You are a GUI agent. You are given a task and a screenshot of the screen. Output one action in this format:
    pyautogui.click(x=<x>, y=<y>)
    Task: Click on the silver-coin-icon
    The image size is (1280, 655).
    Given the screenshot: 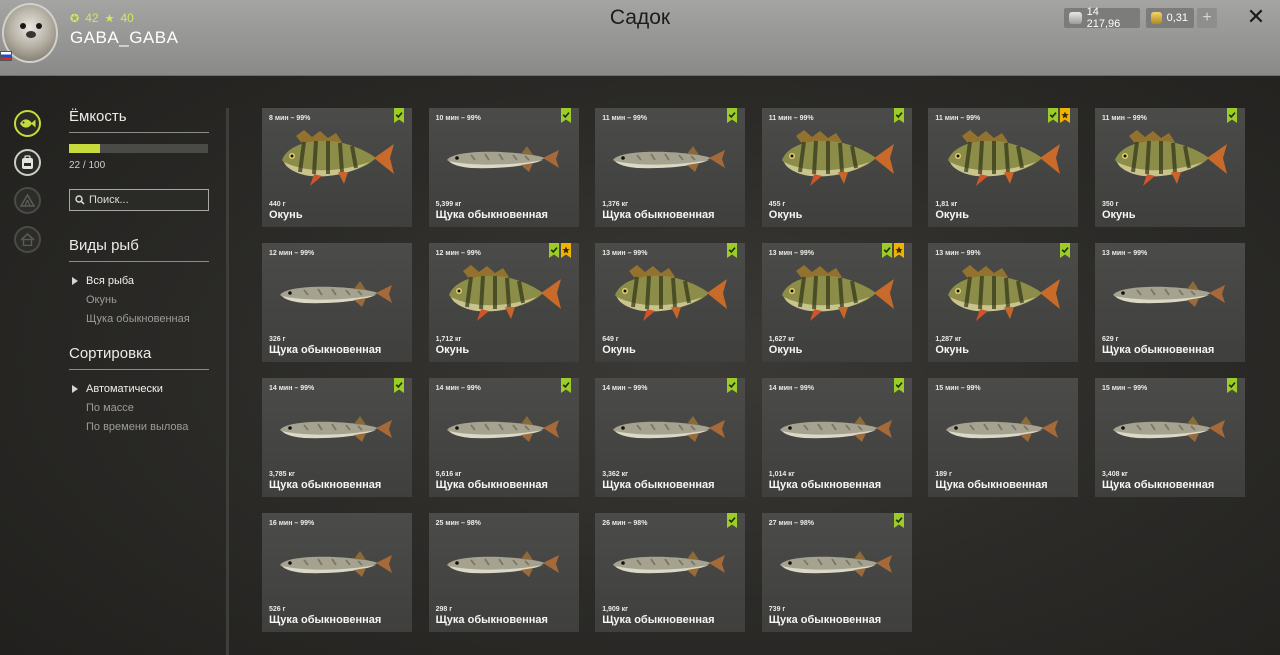 What is the action you would take?
    pyautogui.click(x=1075, y=18)
    